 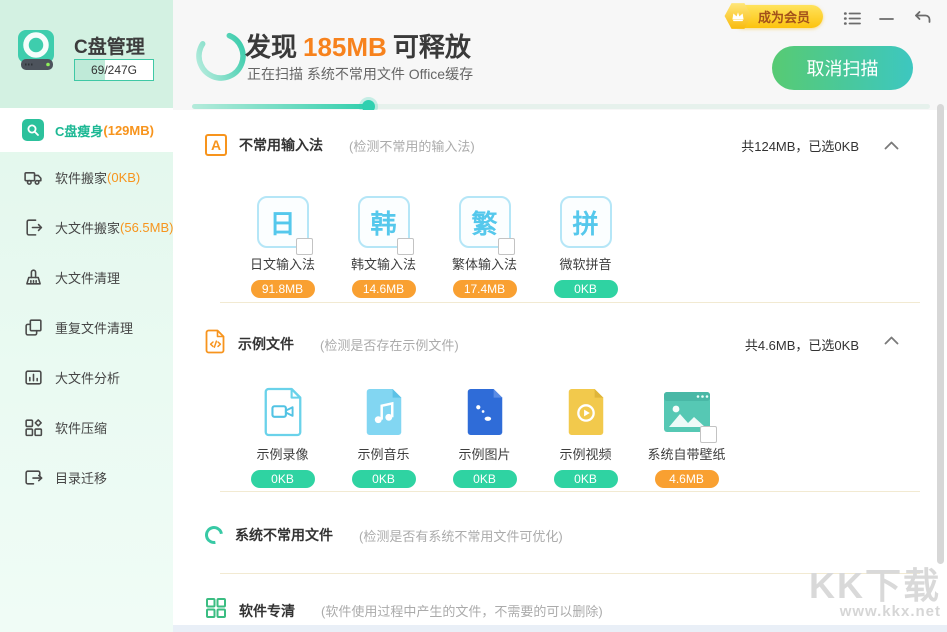 I want to click on section-desc: (检测是否有系统不常用文件可优化), so click(x=461, y=536).